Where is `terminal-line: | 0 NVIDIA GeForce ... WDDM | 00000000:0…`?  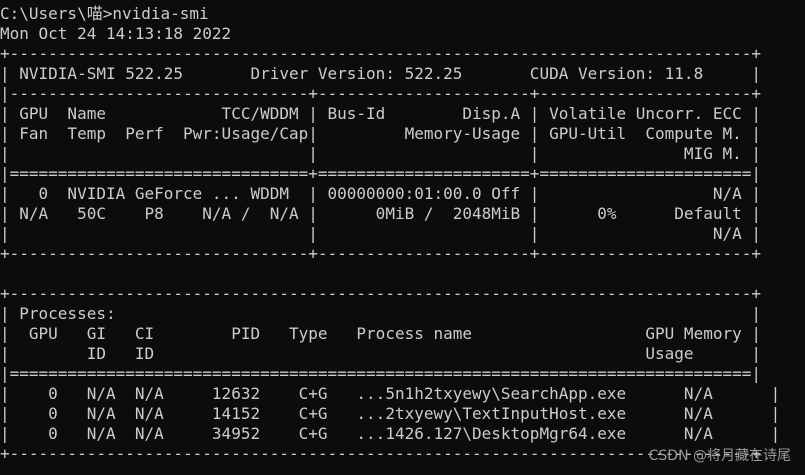 terminal-line: | 0 NVIDIA GeForce ... WDDM | 00000000:0… is located at coordinates (380, 193).